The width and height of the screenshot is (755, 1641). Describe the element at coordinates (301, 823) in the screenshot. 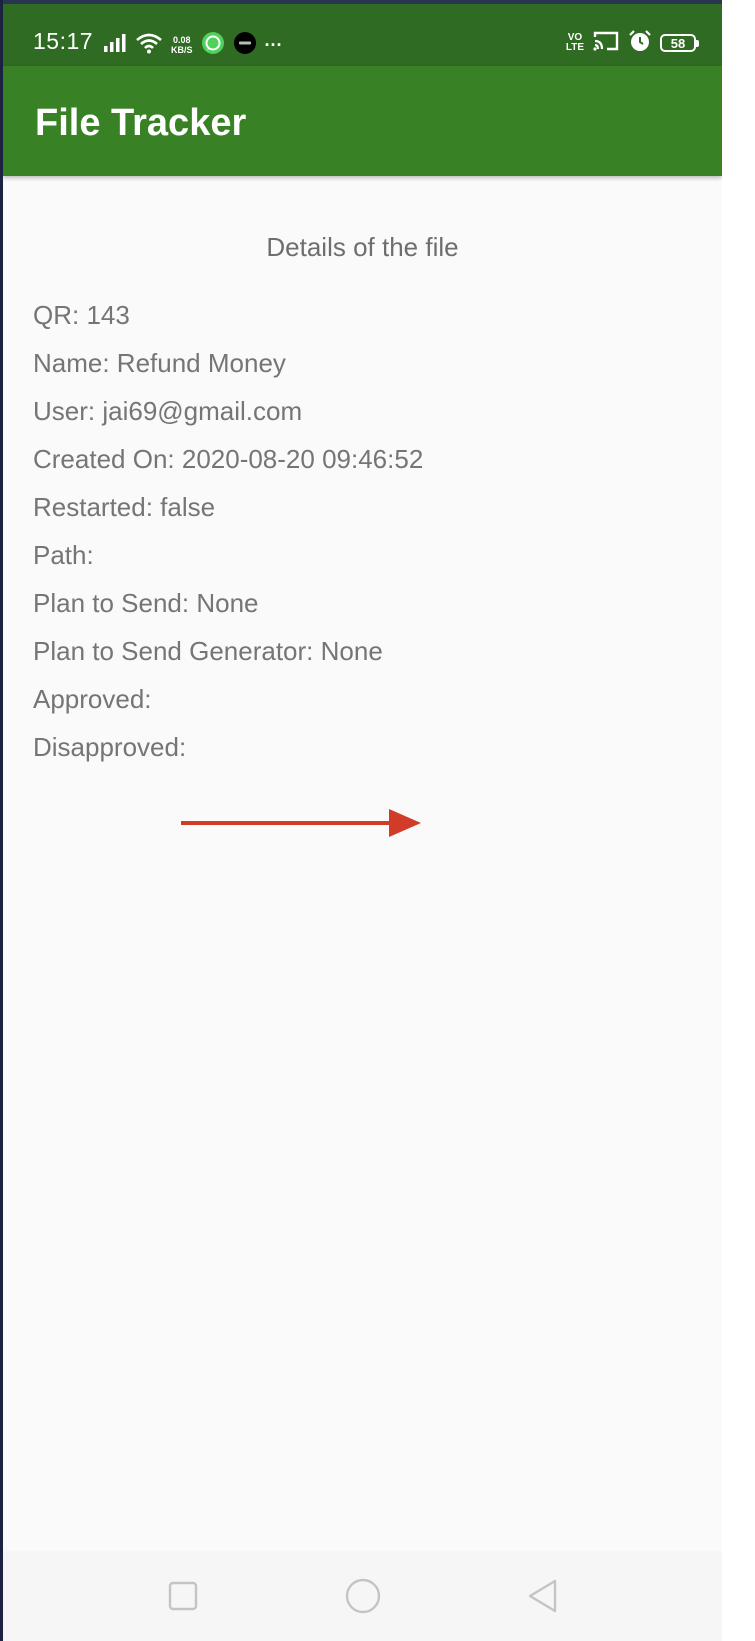

I see `arrow-right-icon` at that location.